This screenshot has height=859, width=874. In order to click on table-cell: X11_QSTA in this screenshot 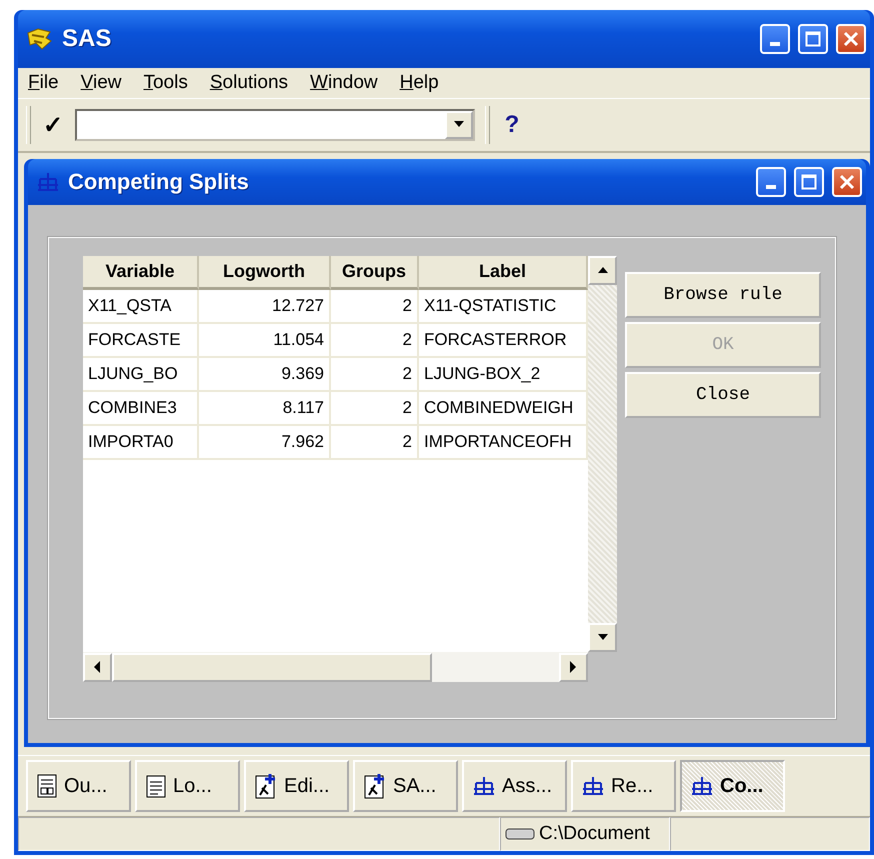, I will do `click(141, 307)`.